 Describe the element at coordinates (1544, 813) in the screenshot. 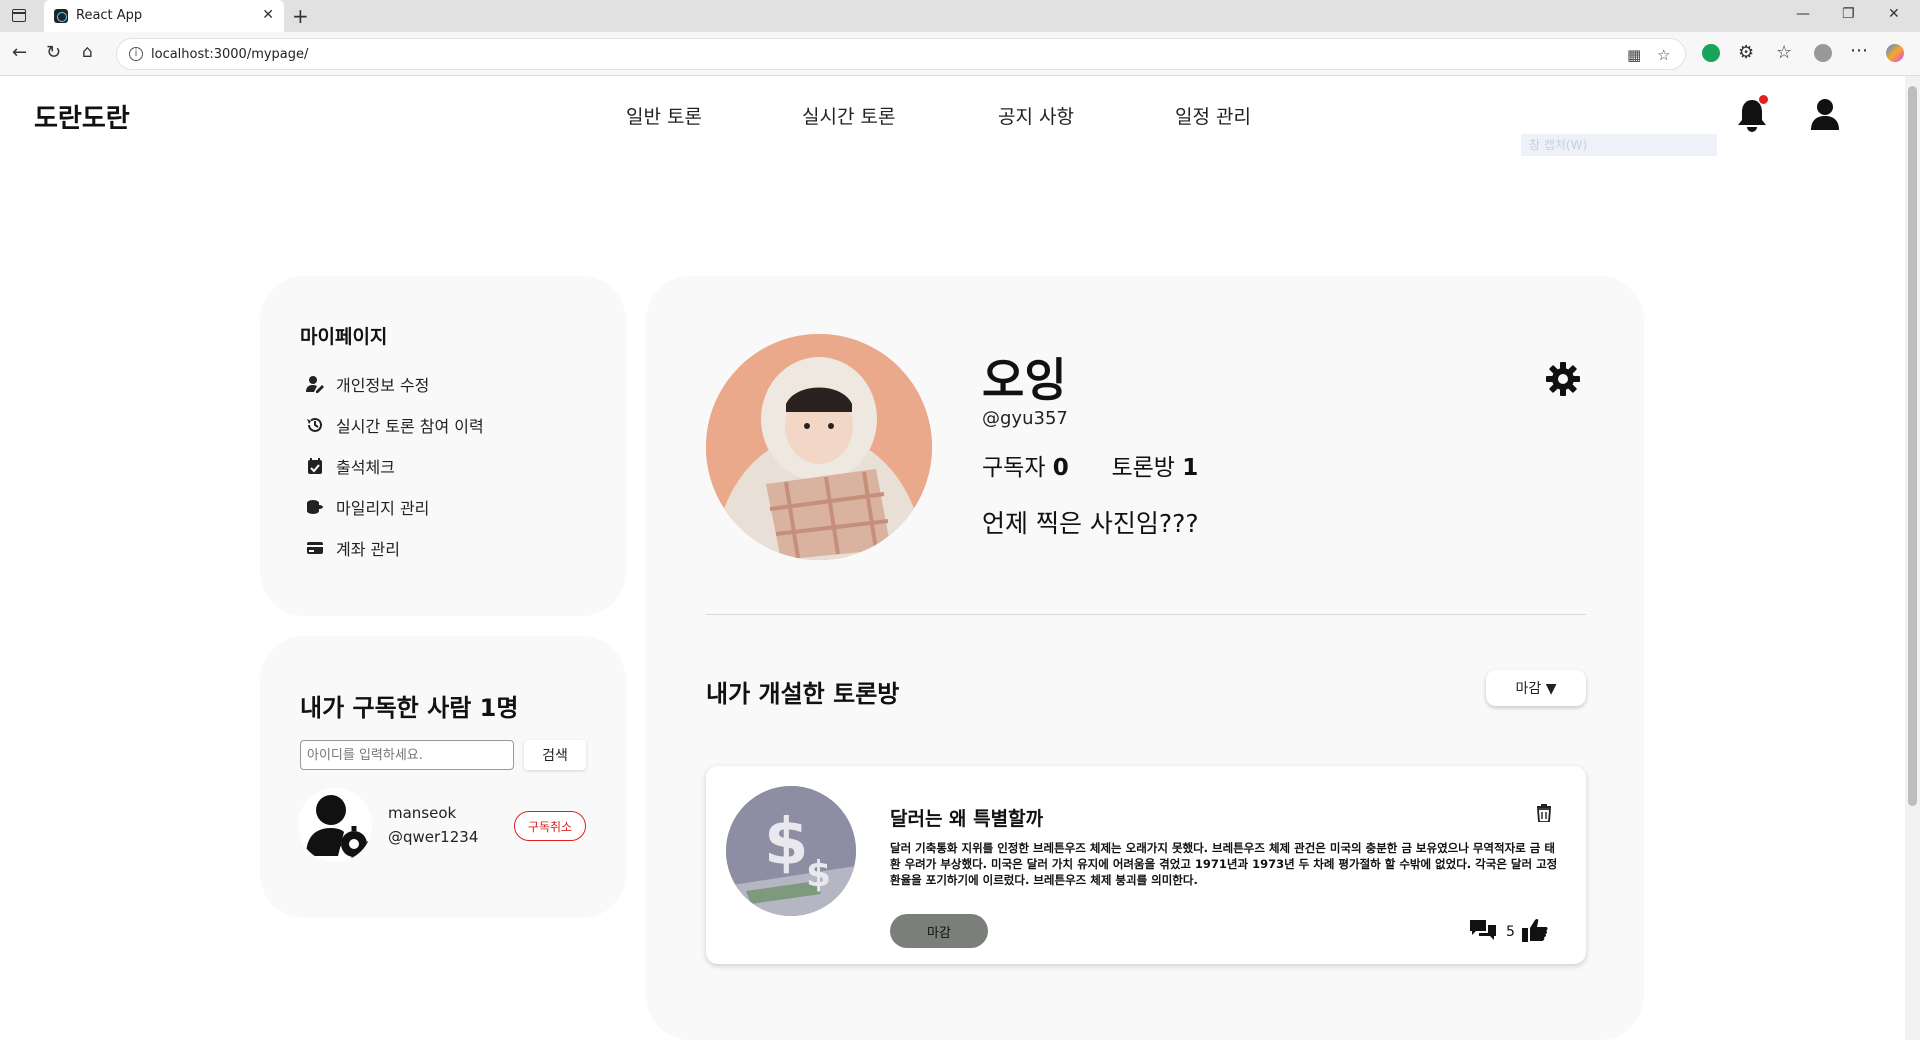

I see `delete-trash-icon` at that location.